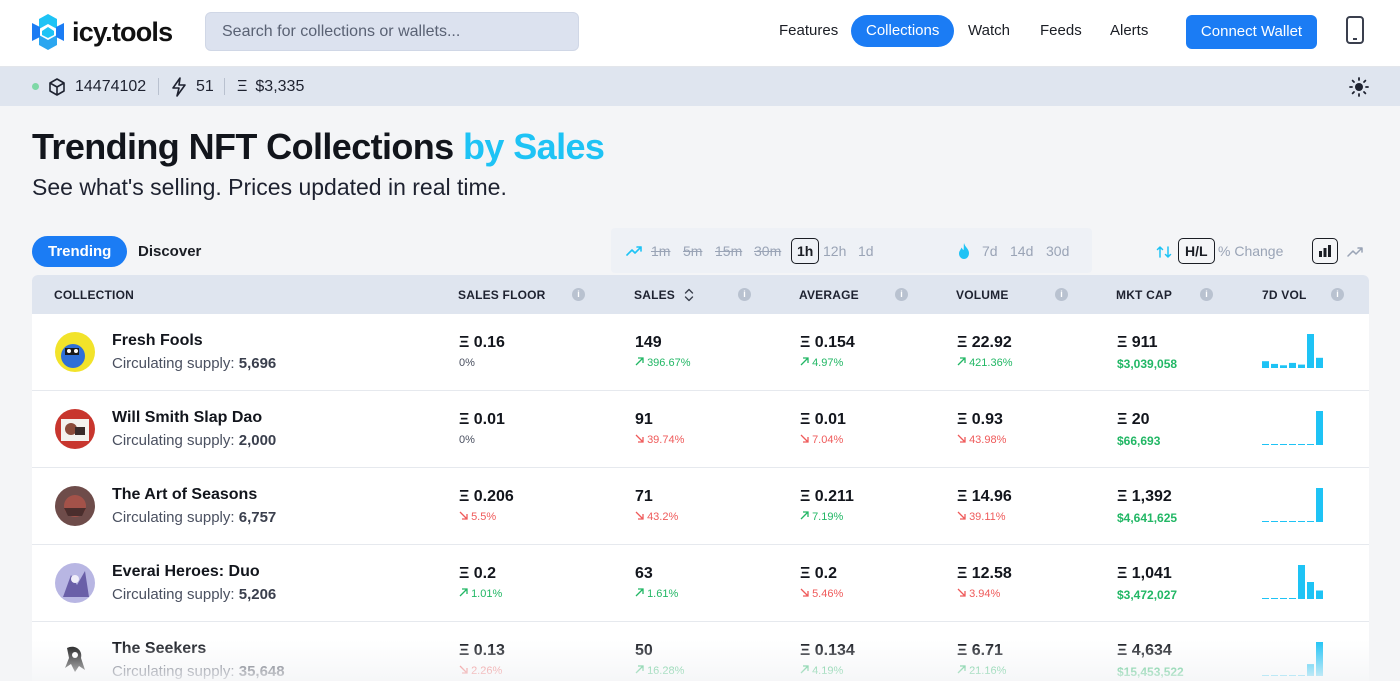 The height and width of the screenshot is (681, 1400). Describe the element at coordinates (194, 517) in the screenshot. I see `circulating-supply: Circulating supply: 6,757` at that location.